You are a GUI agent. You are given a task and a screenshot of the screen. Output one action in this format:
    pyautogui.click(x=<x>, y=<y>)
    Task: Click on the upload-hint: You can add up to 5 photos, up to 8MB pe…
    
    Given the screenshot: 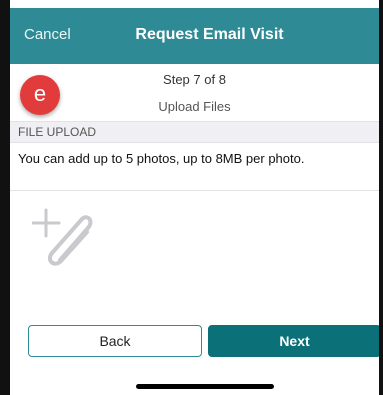 What is the action you would take?
    pyautogui.click(x=161, y=158)
    